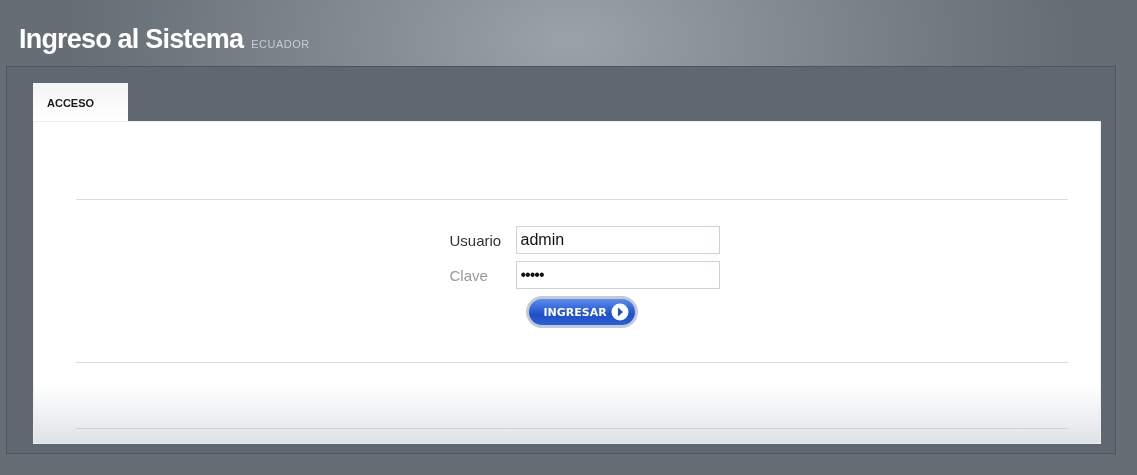 This screenshot has width=1137, height=475. I want to click on password-field: •••••, so click(617, 275).